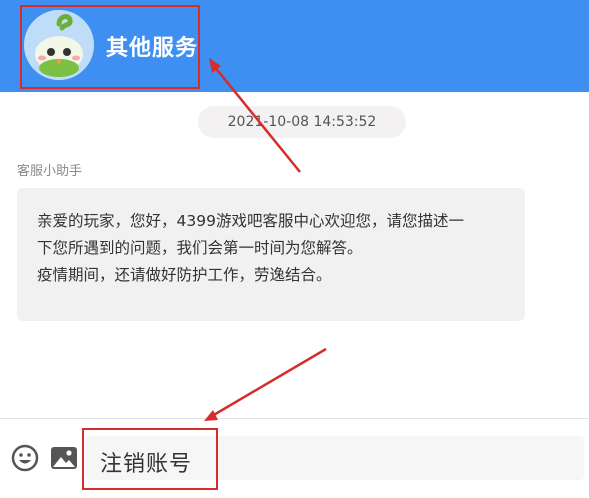  I want to click on image-button, so click(64, 458).